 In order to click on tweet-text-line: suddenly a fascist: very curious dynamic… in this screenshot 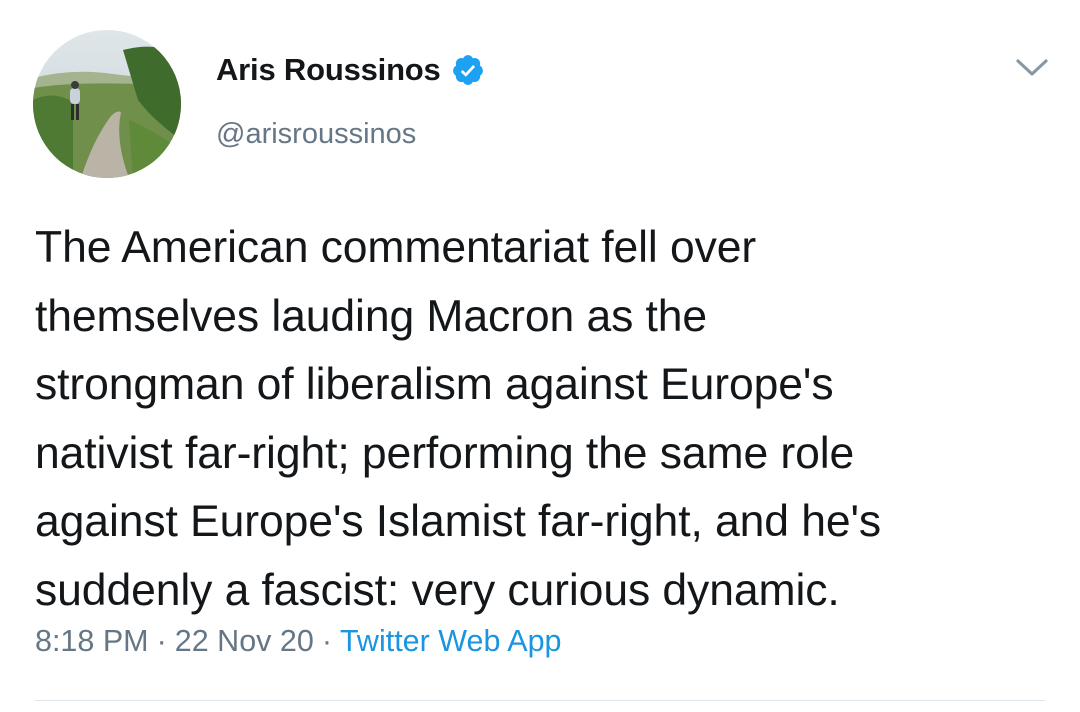, I will do `click(437, 590)`.